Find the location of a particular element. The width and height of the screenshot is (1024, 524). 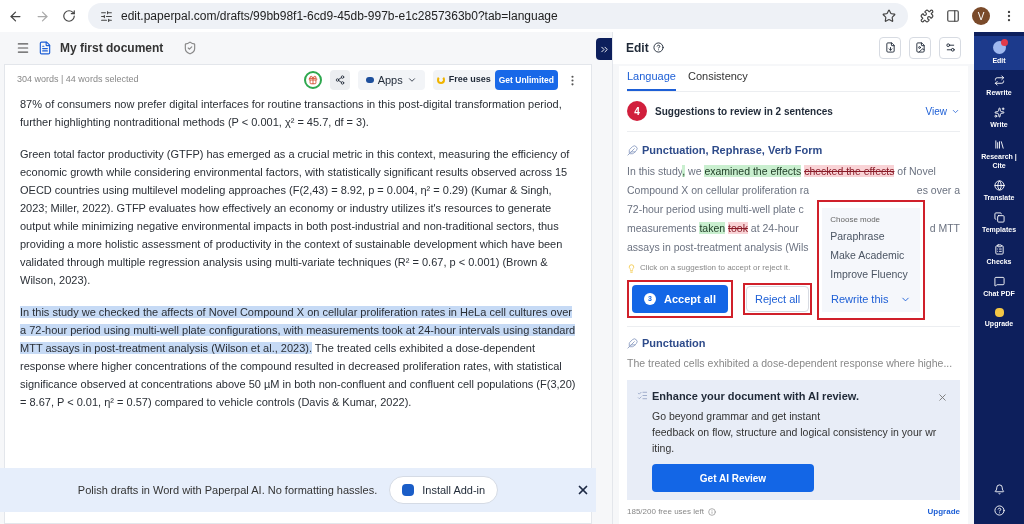

gift-progress-icon is located at coordinates (312, 80).